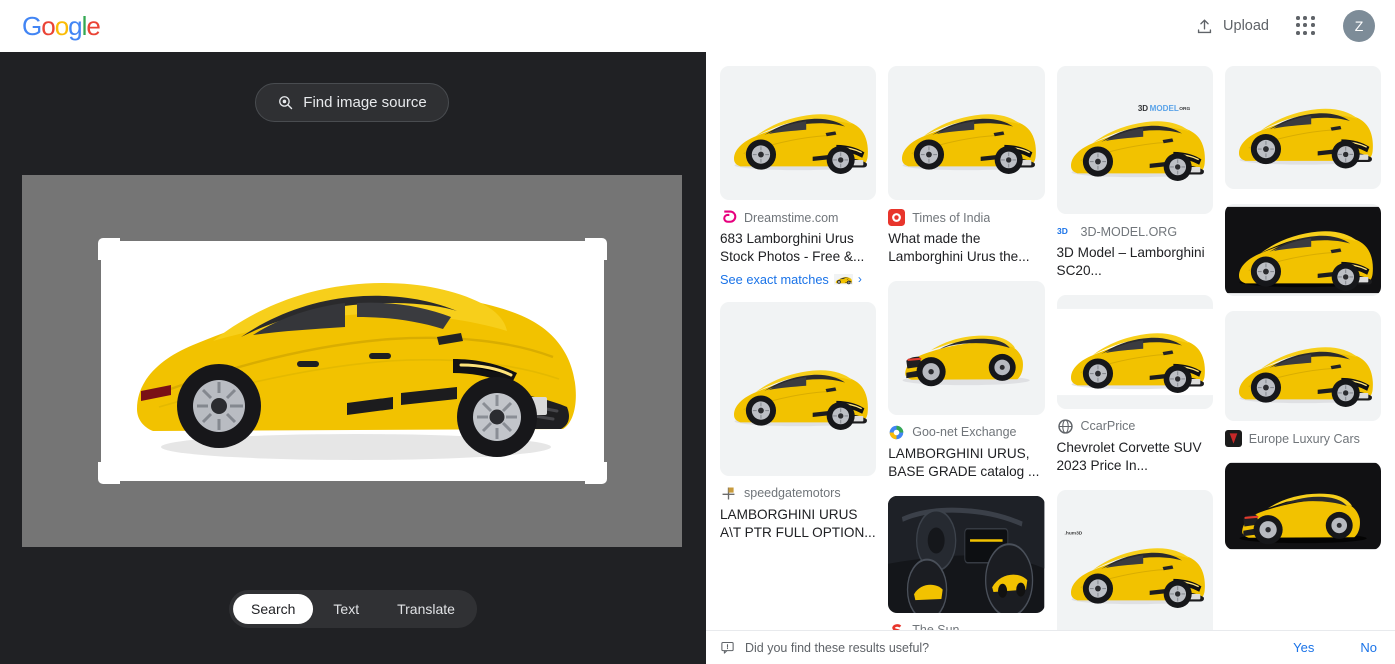 The image size is (1395, 664). Describe the element at coordinates (935, 626) in the screenshot. I see `result-source-name: The Sun` at that location.